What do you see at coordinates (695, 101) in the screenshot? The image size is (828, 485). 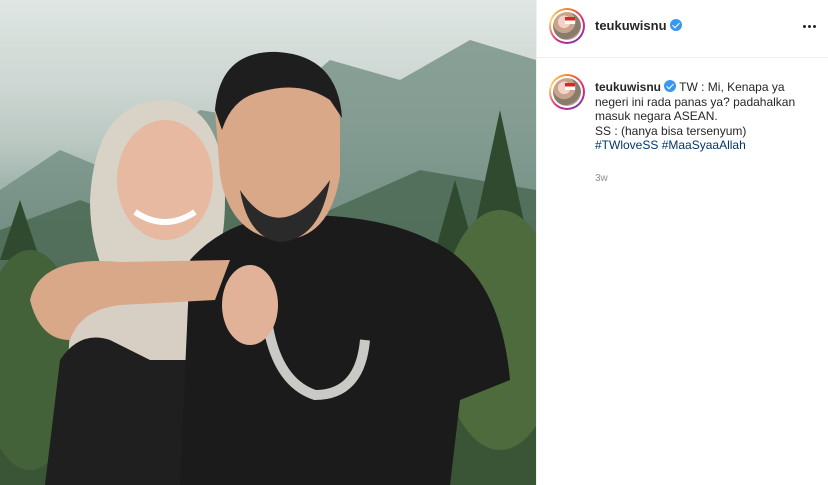 I see `caption-line-2: negeri ini rada panas ya? padahalkan` at bounding box center [695, 101].